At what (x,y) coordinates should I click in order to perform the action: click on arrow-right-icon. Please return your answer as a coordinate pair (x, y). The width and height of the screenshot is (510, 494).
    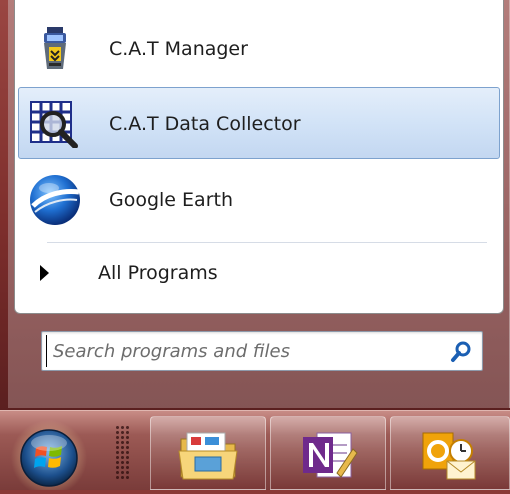
    Looking at the image, I should click on (44, 273).